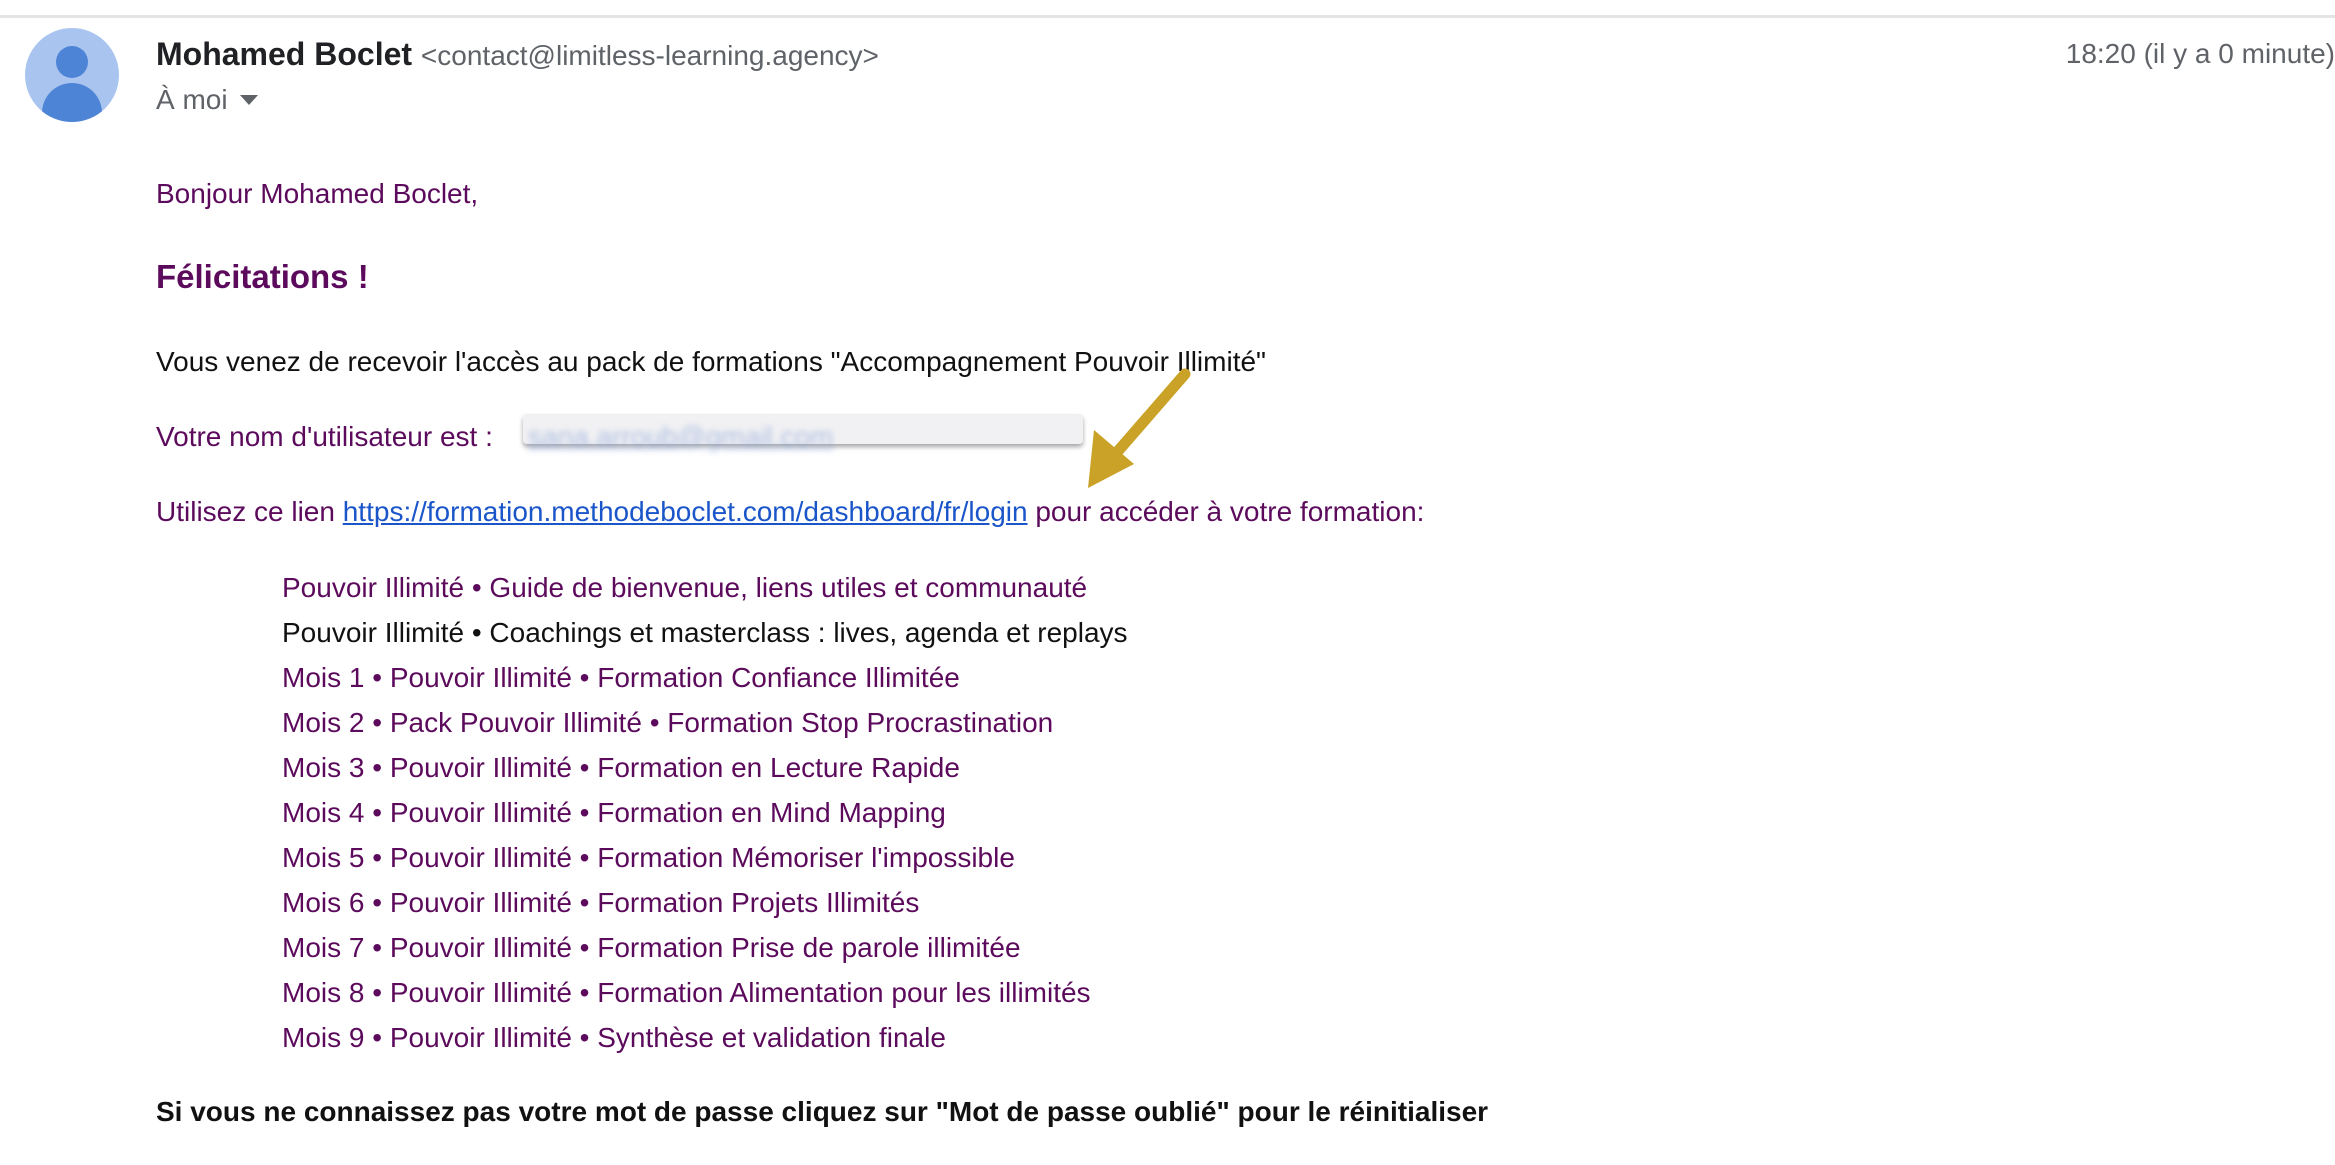 This screenshot has height=1165, width=2335. What do you see at coordinates (1148, 416) in the screenshot?
I see `arrow-shaft` at bounding box center [1148, 416].